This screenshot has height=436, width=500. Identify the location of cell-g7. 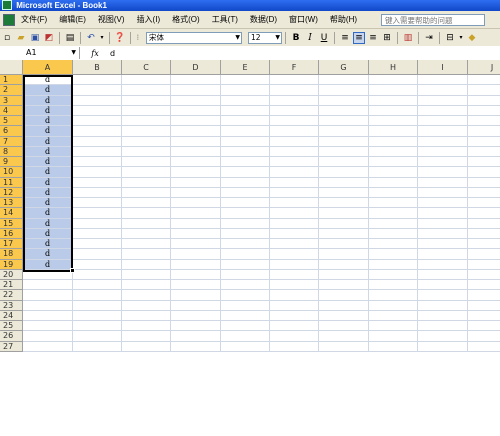
(344, 141).